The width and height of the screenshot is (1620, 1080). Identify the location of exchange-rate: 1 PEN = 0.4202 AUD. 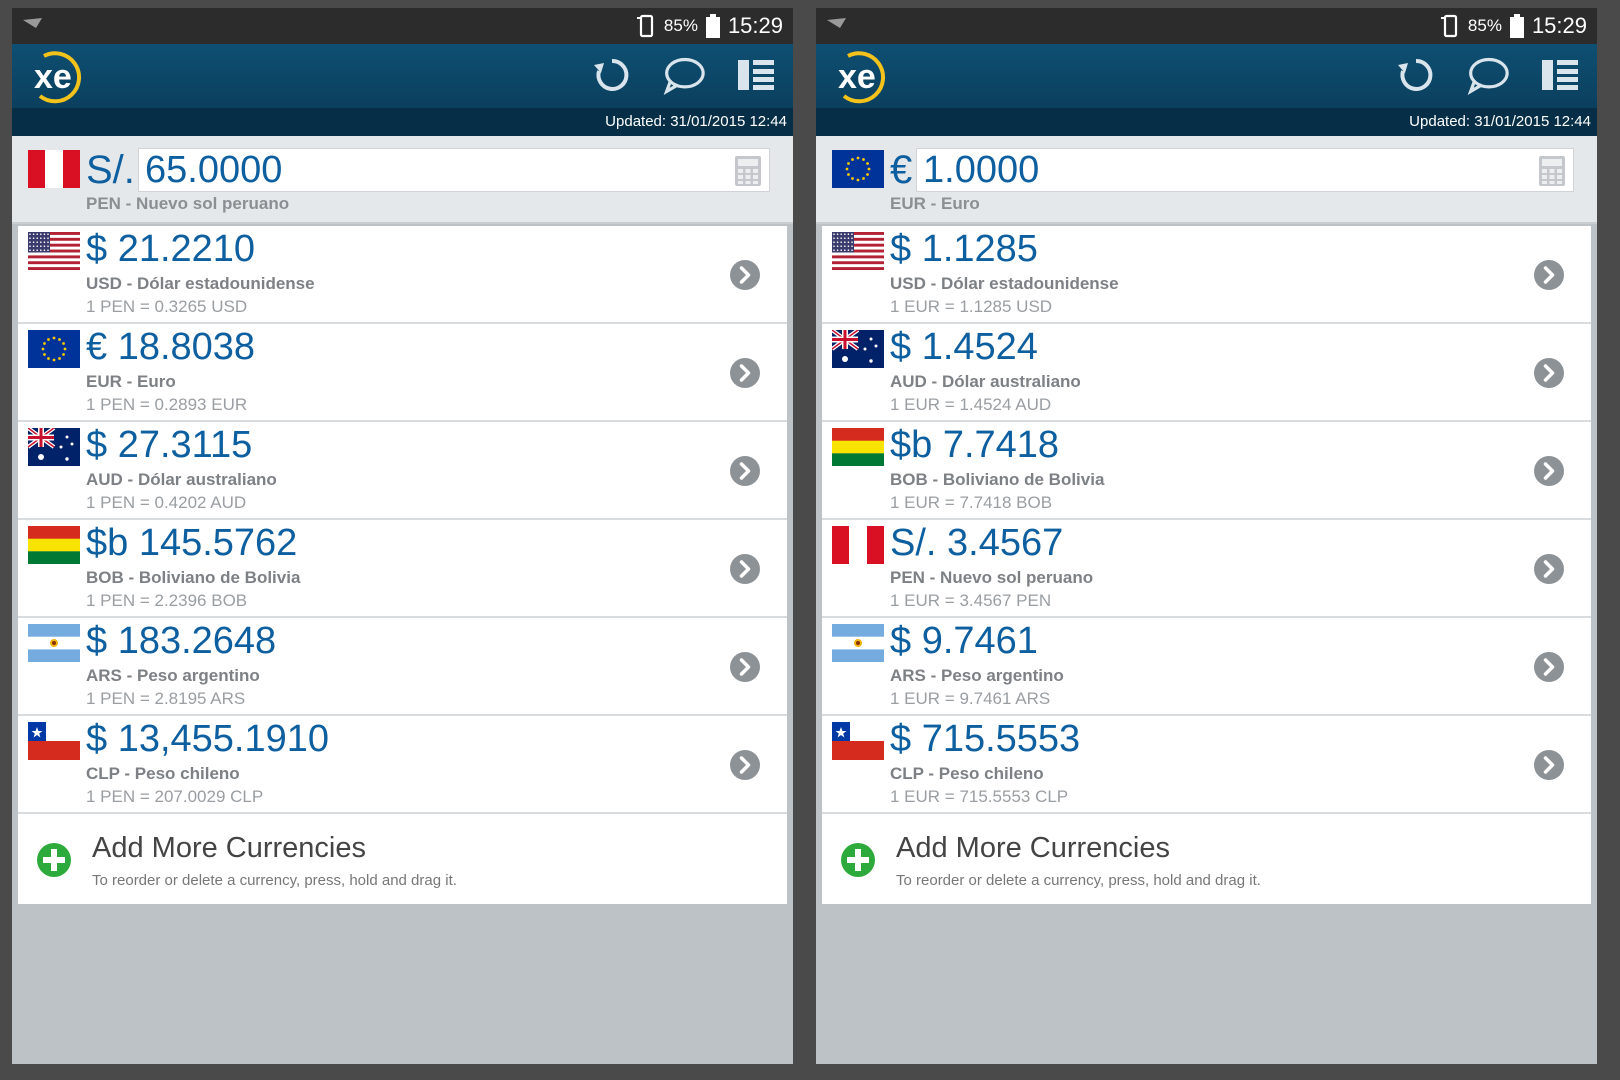
(166, 502).